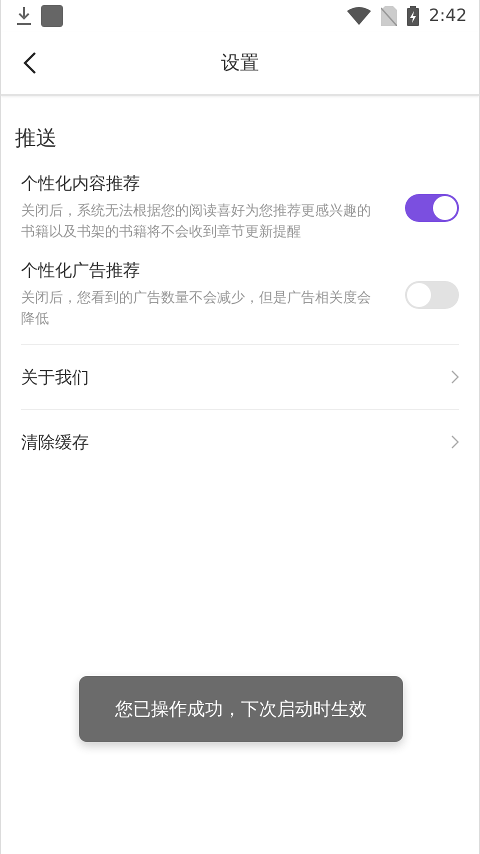  What do you see at coordinates (240, 63) in the screenshot?
I see `page-title: 设置` at bounding box center [240, 63].